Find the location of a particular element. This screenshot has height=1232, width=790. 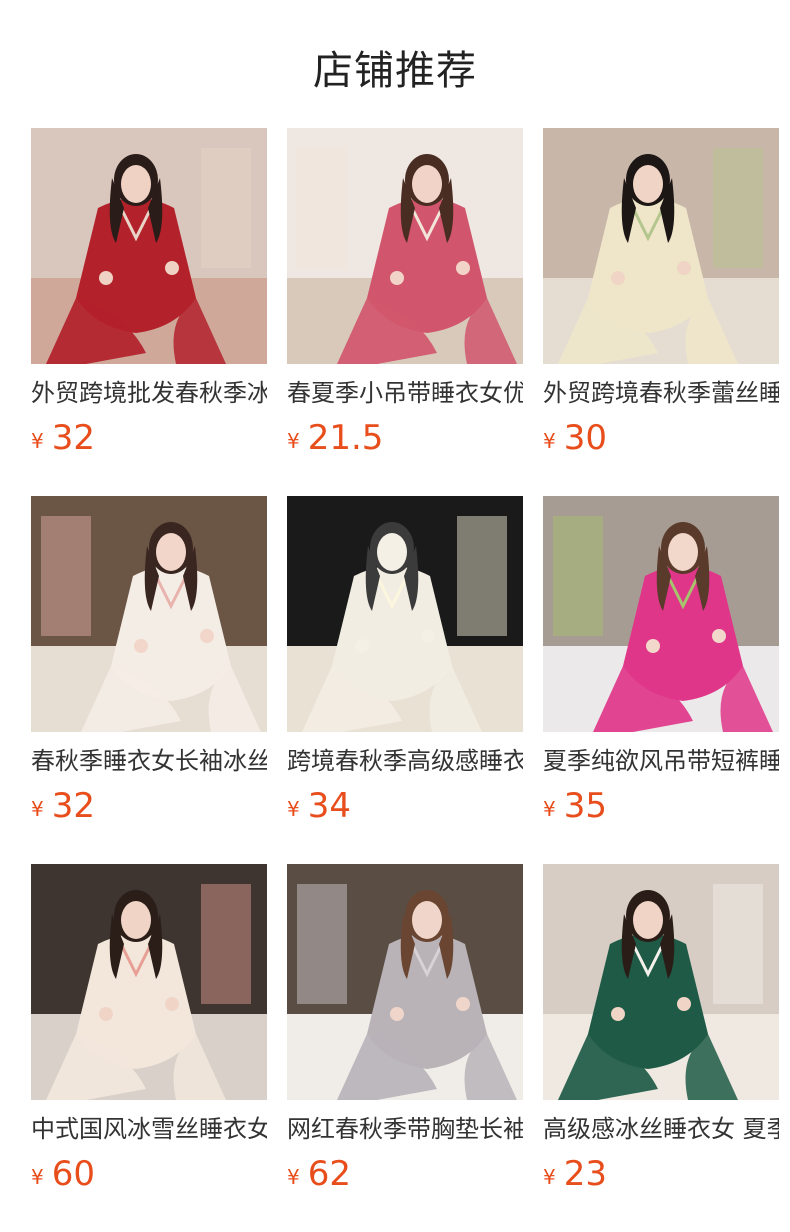

product-card: 夏季纯欲风吊带短裤睡衣套装 ¥35 is located at coordinates (661, 680).